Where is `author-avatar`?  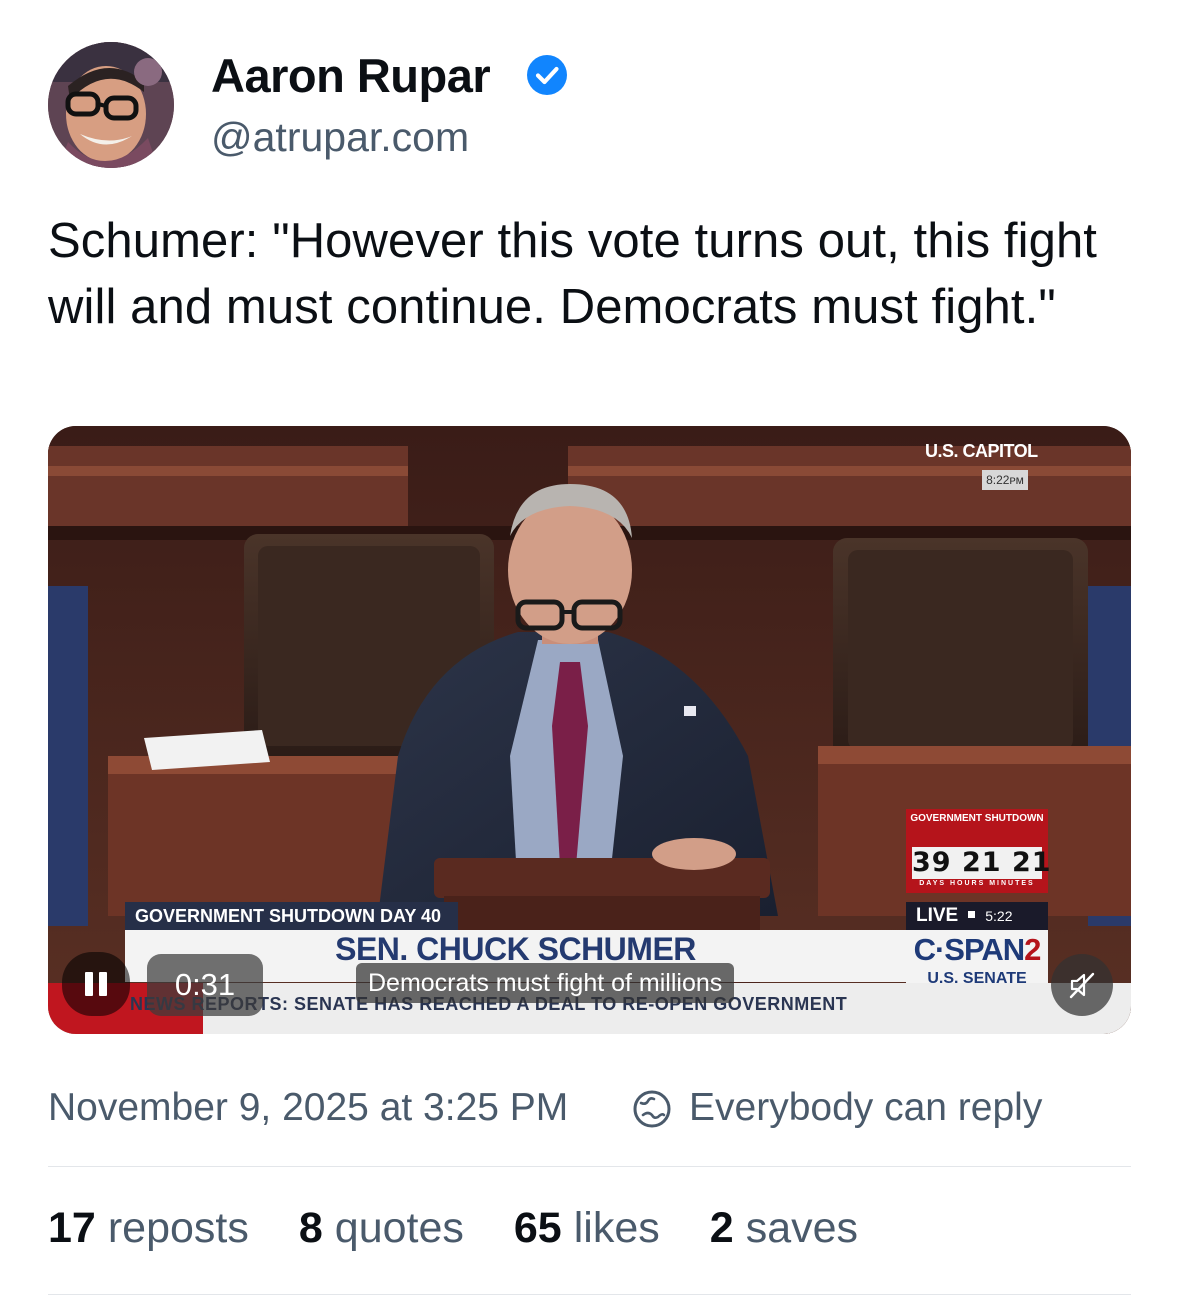 author-avatar is located at coordinates (111, 105).